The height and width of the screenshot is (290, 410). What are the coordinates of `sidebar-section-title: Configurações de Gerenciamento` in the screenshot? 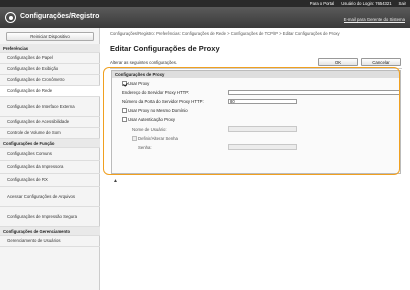 It's located at (50, 231).